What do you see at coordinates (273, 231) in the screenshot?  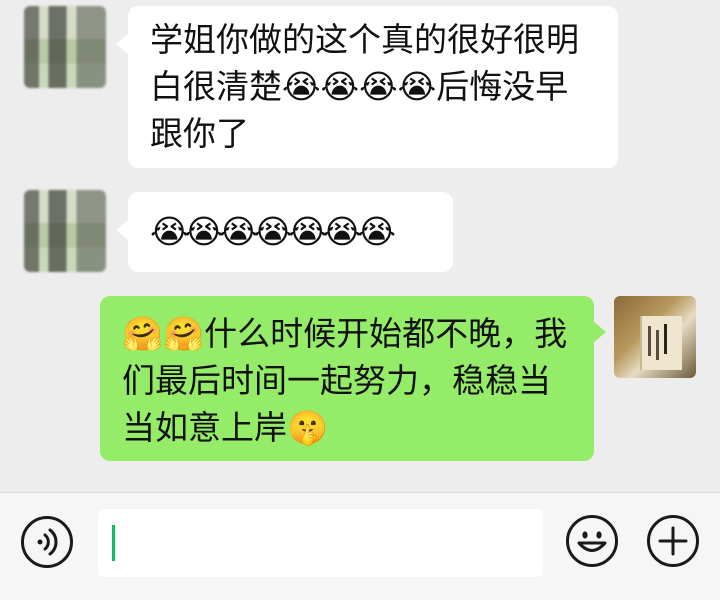 I see `message-line: 😭😭😭😭😭😭😭` at bounding box center [273, 231].